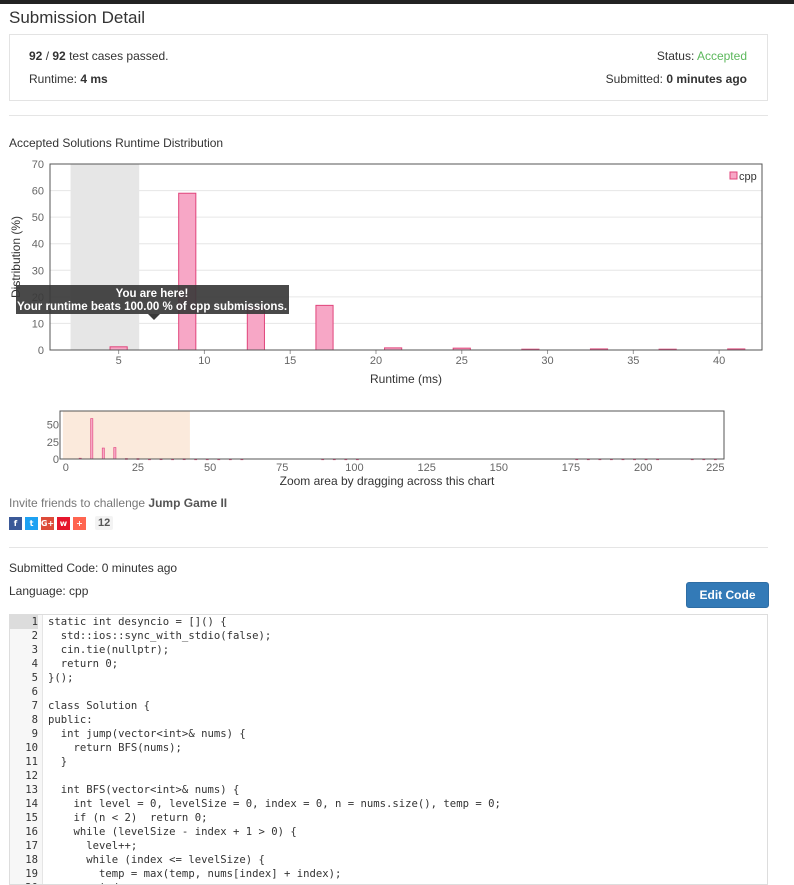 The image size is (794, 885). What do you see at coordinates (31, 846) in the screenshot?
I see `line-number: 17` at bounding box center [31, 846].